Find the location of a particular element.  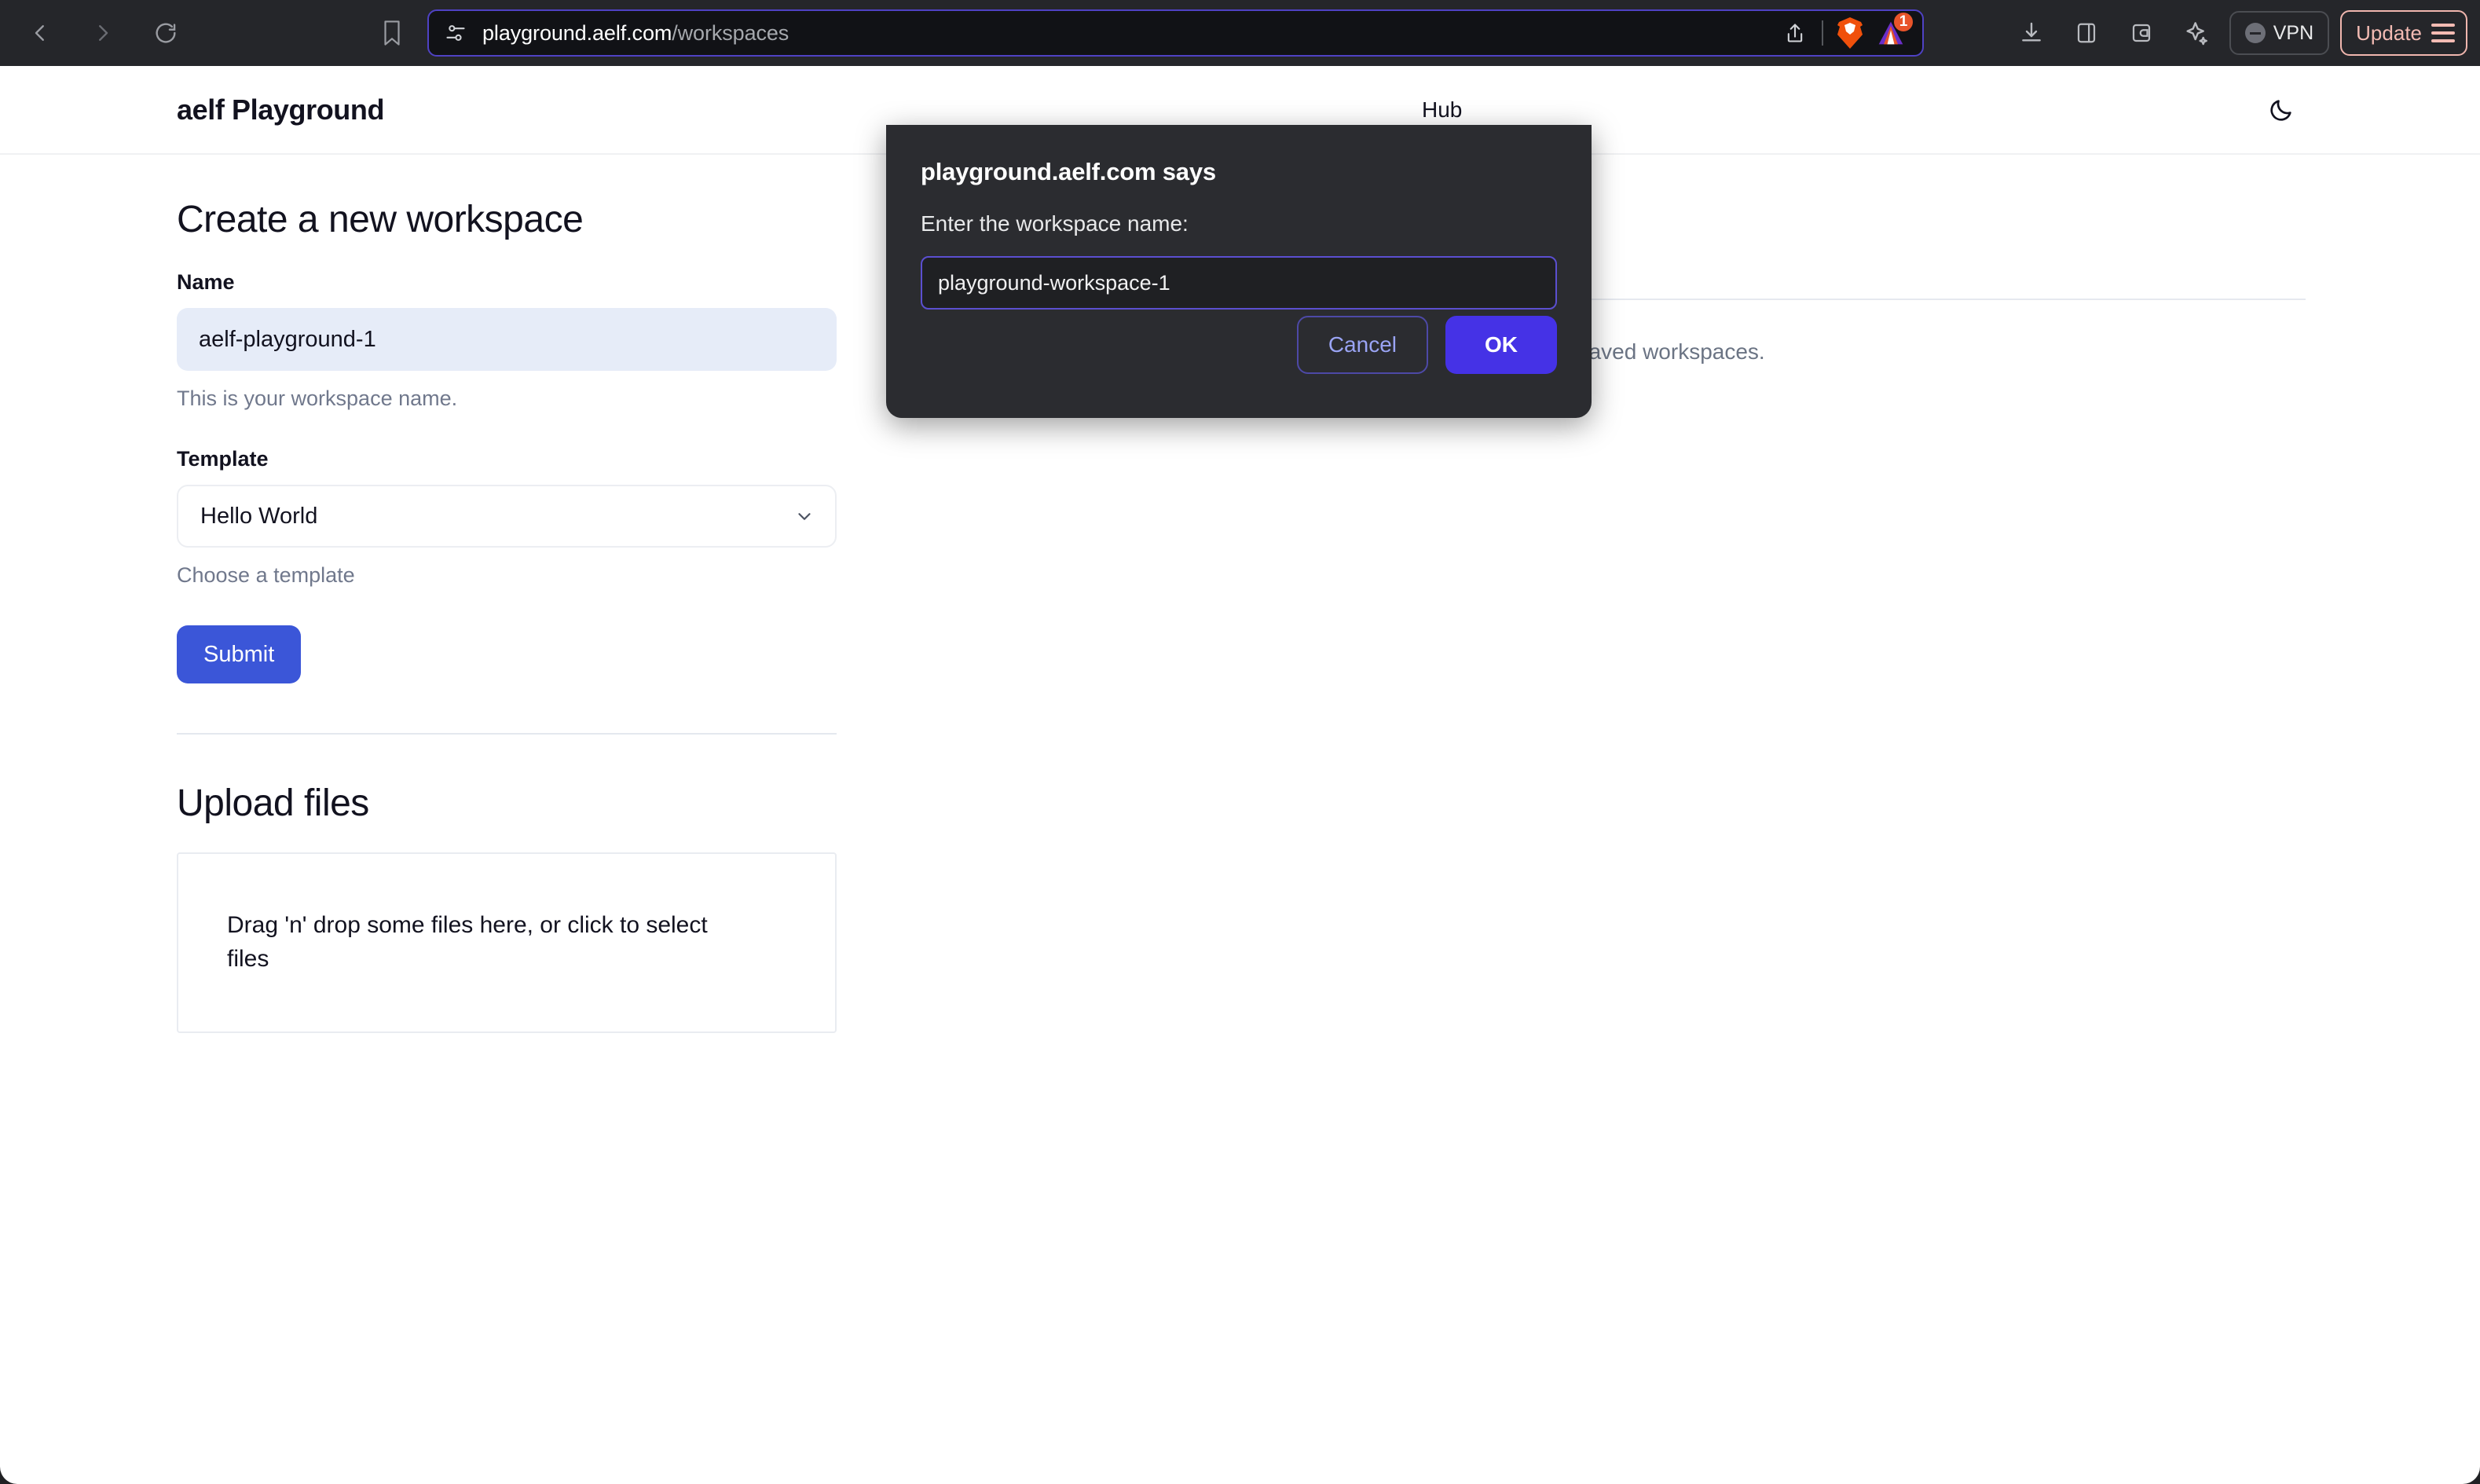

name-field-label: Name is located at coordinates (206, 282).